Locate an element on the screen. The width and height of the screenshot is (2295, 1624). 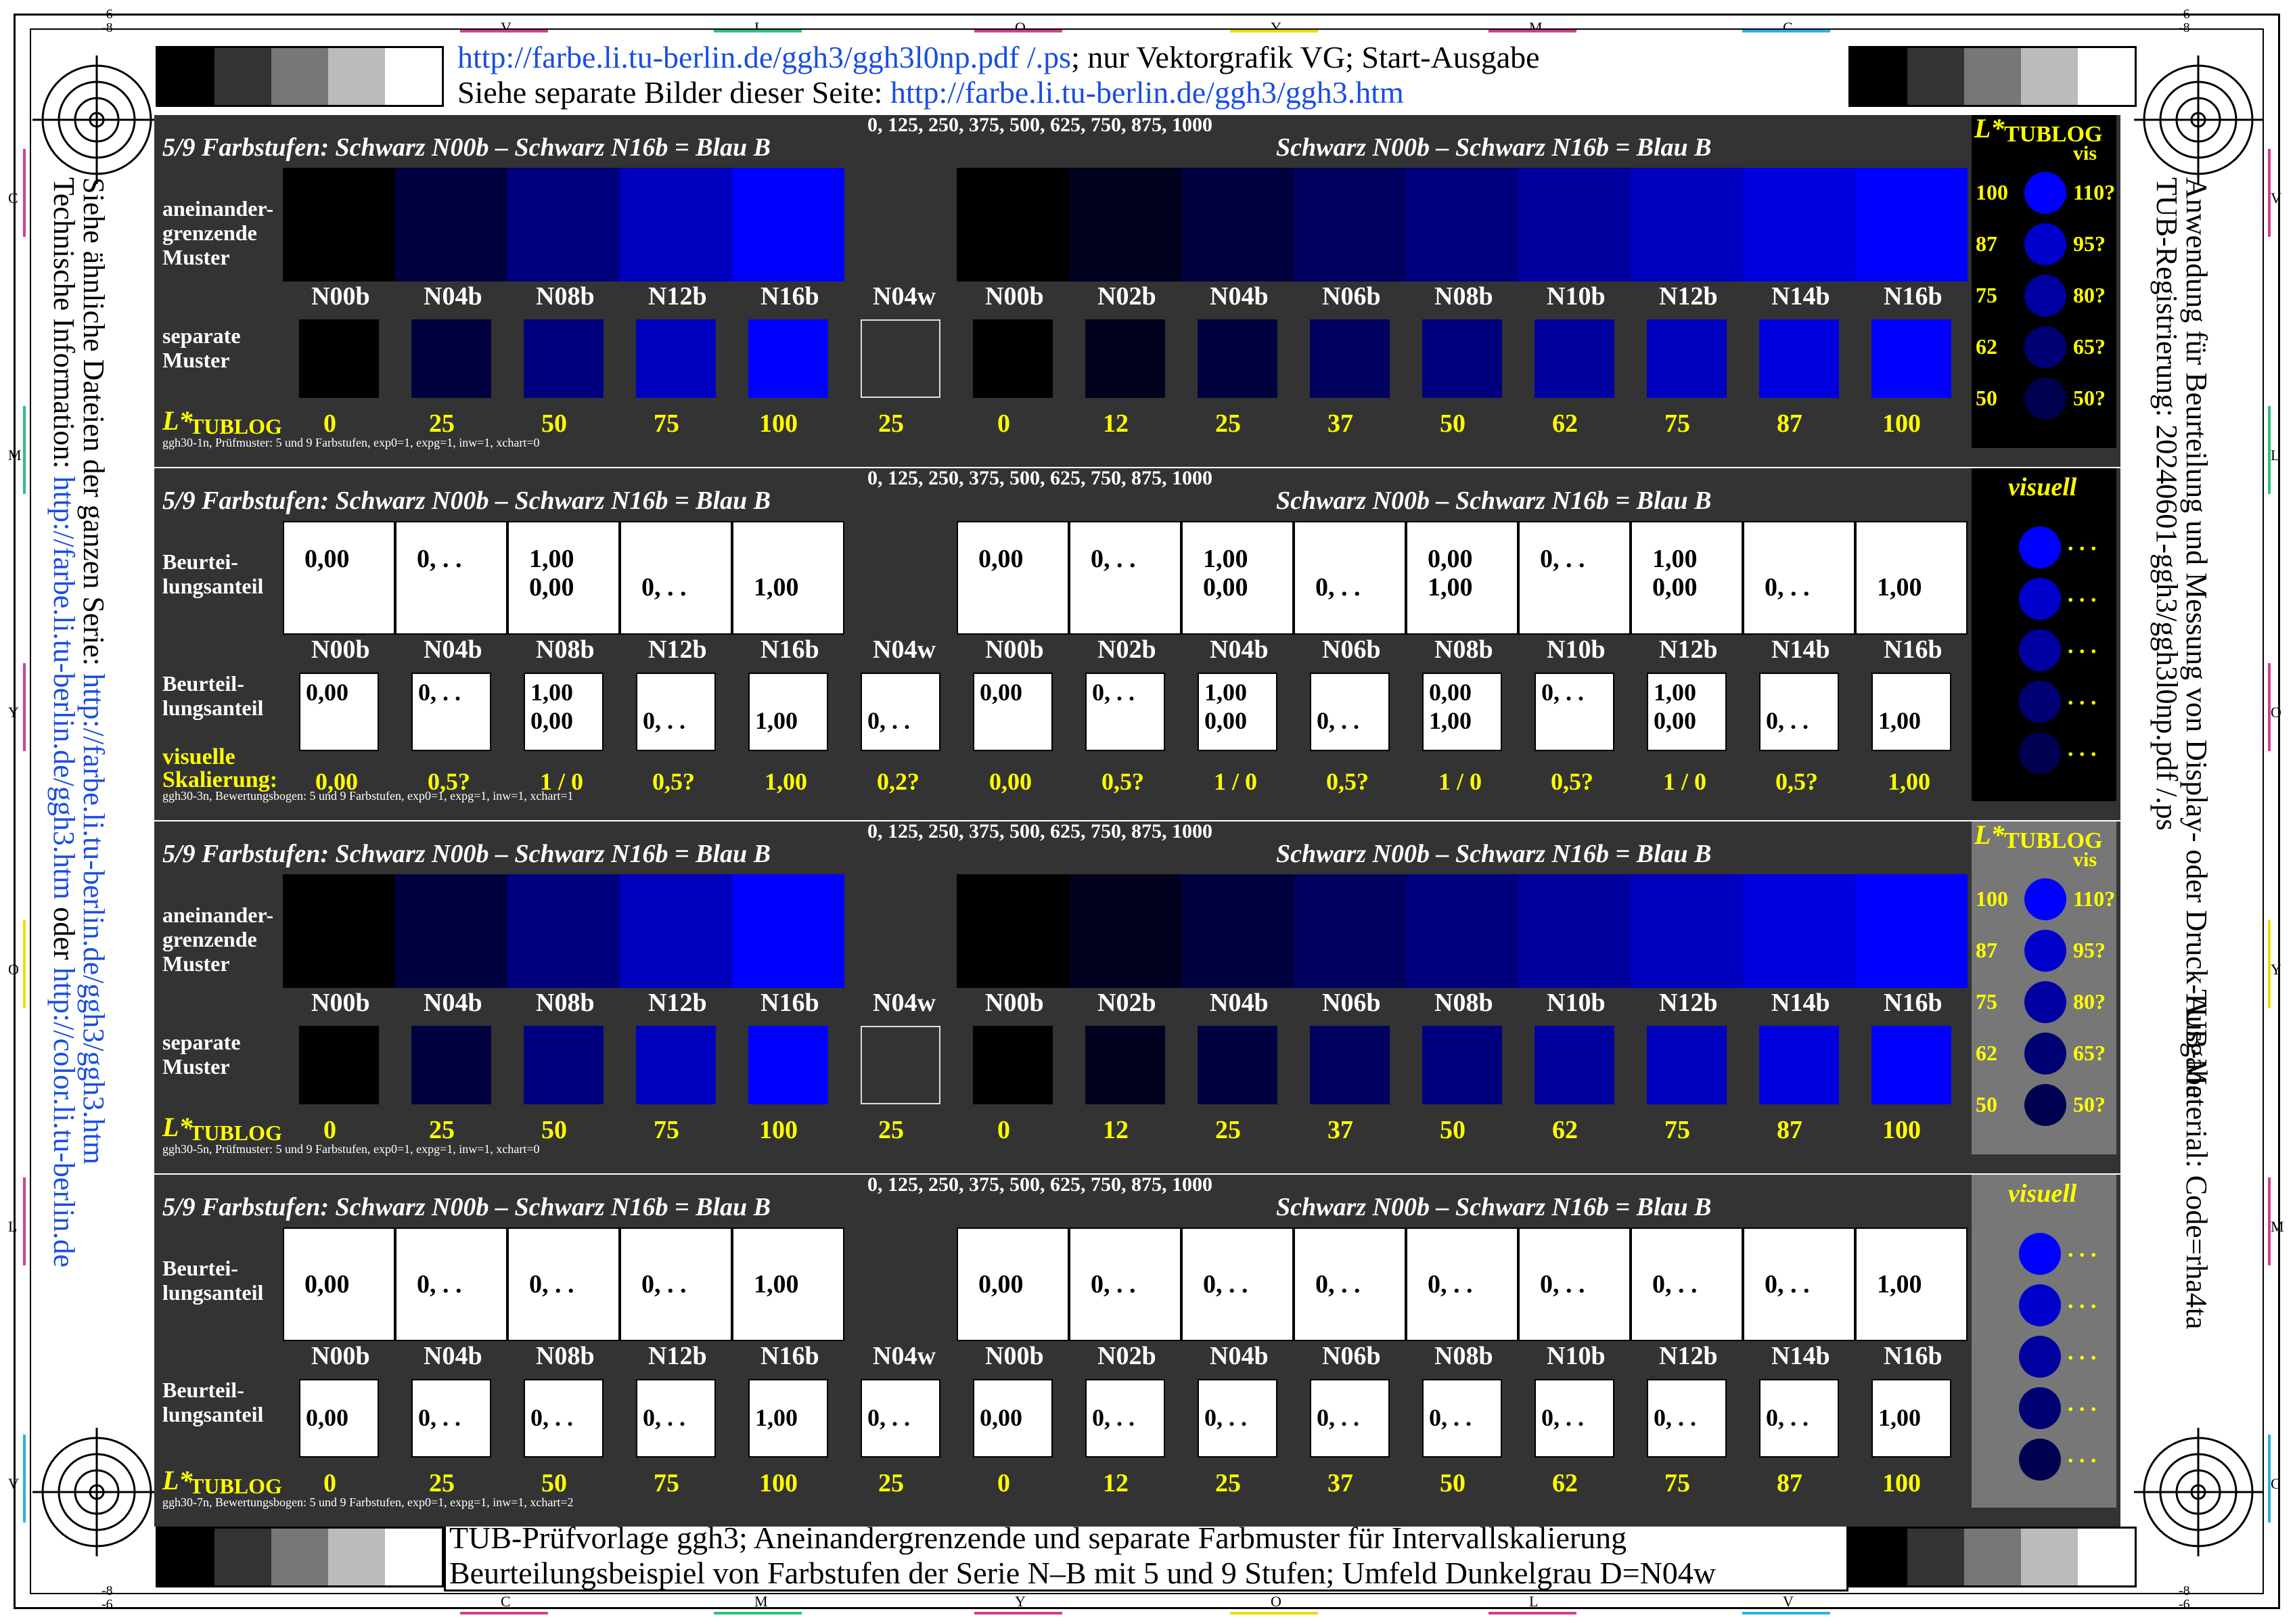
code-label-8: N04b is located at coordinates (1240, 1003).